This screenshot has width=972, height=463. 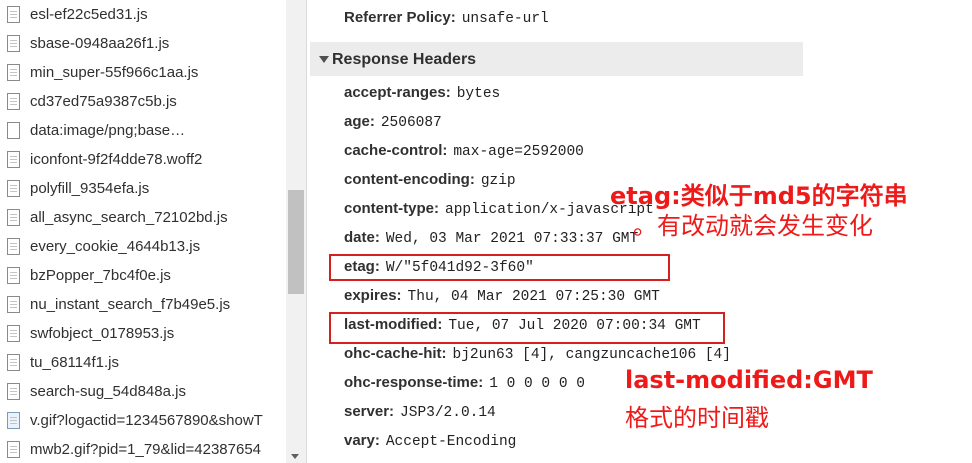 I want to click on section-title: Response Headers, so click(x=404, y=60).